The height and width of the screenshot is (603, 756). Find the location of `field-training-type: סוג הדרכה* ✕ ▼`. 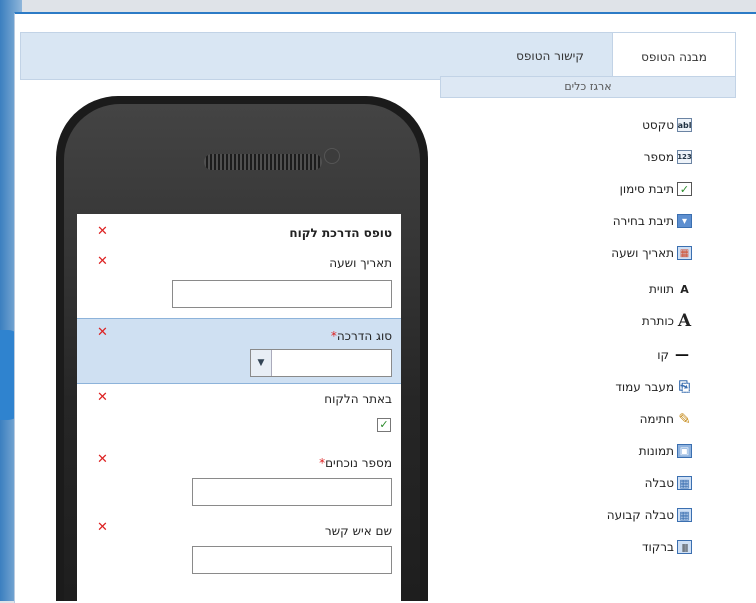

field-training-type: סוג הדרכה* ✕ ▼ is located at coordinates (239, 351).